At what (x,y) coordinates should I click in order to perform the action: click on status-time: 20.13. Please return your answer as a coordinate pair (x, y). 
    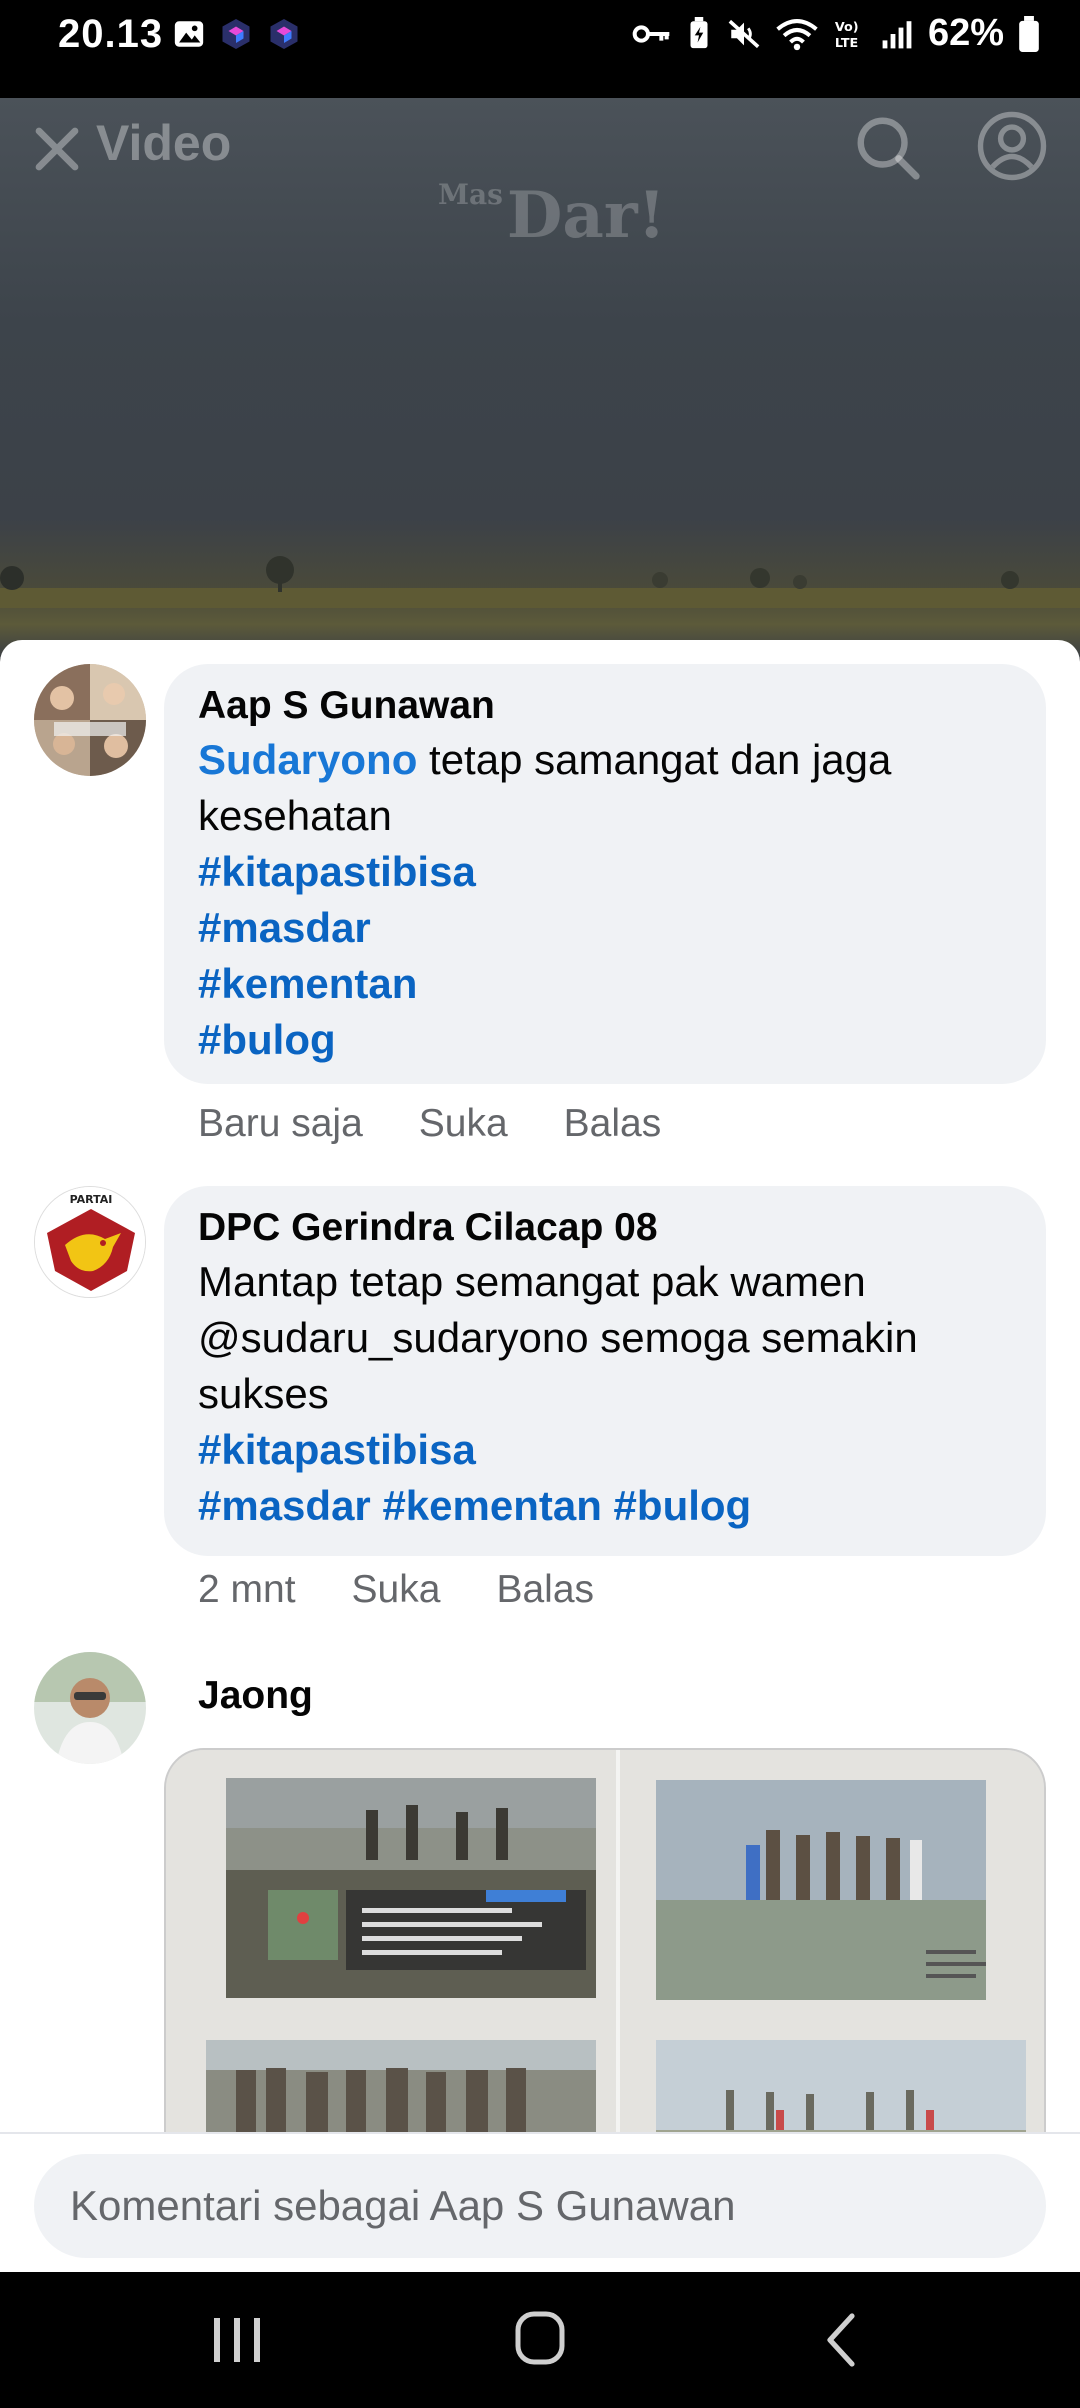
    Looking at the image, I should click on (111, 34).